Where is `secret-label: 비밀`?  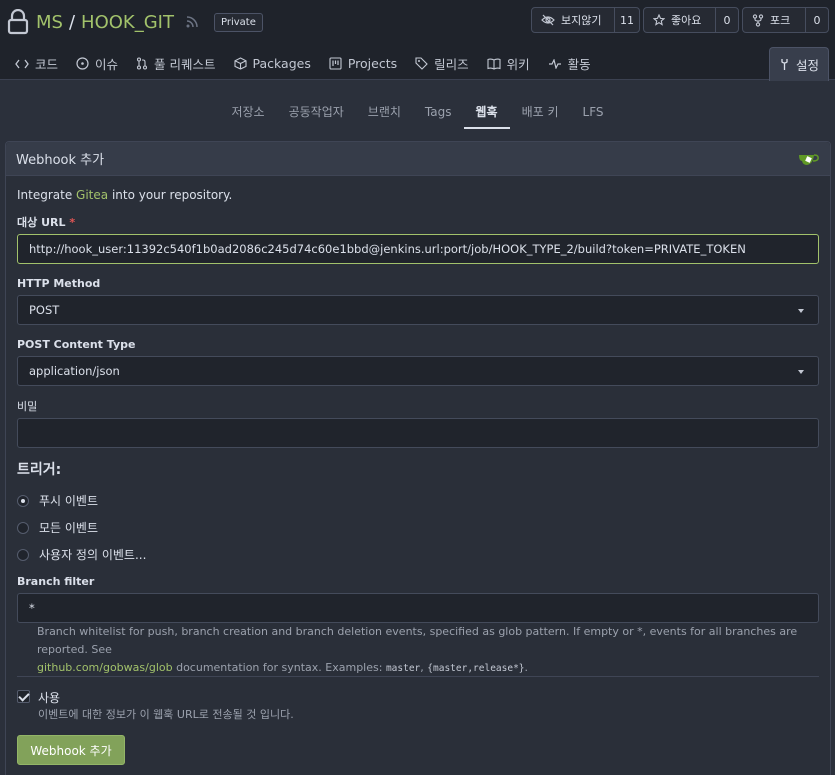 secret-label: 비밀 is located at coordinates (27, 406).